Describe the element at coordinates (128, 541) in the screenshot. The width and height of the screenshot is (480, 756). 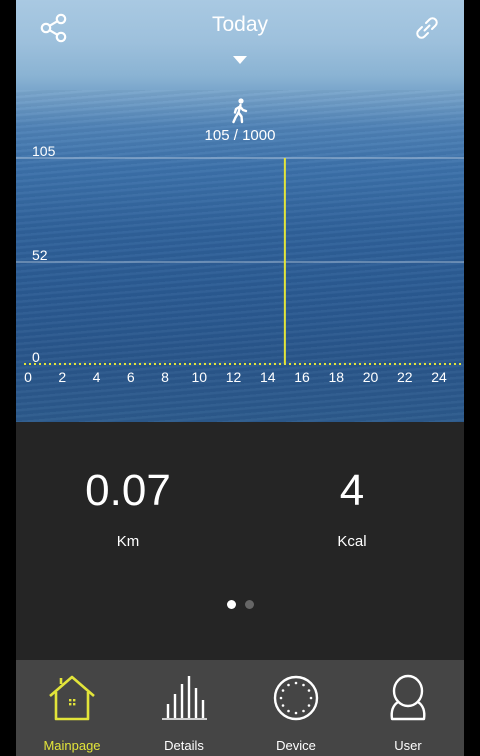
I see `distance-unit: Km` at that location.